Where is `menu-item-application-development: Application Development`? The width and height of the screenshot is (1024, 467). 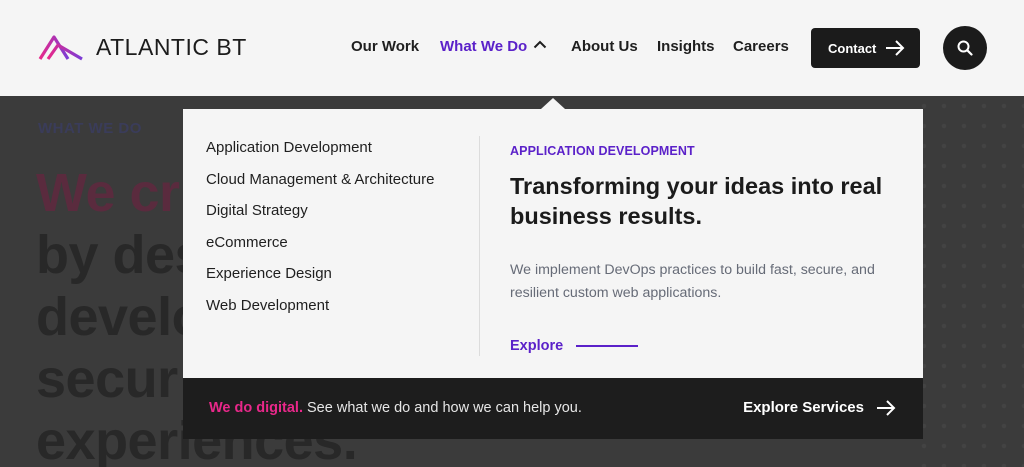 menu-item-application-development: Application Development is located at coordinates (320, 155).